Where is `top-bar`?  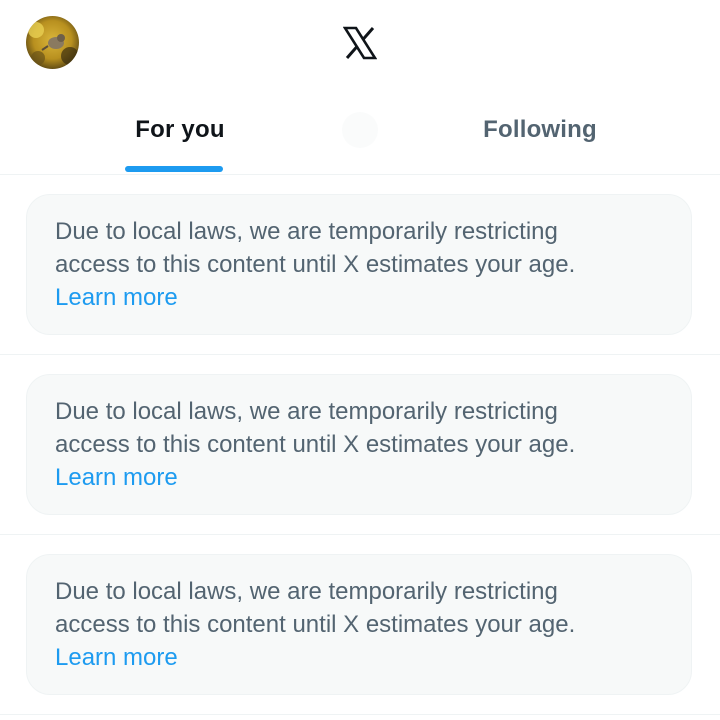 top-bar is located at coordinates (360, 45).